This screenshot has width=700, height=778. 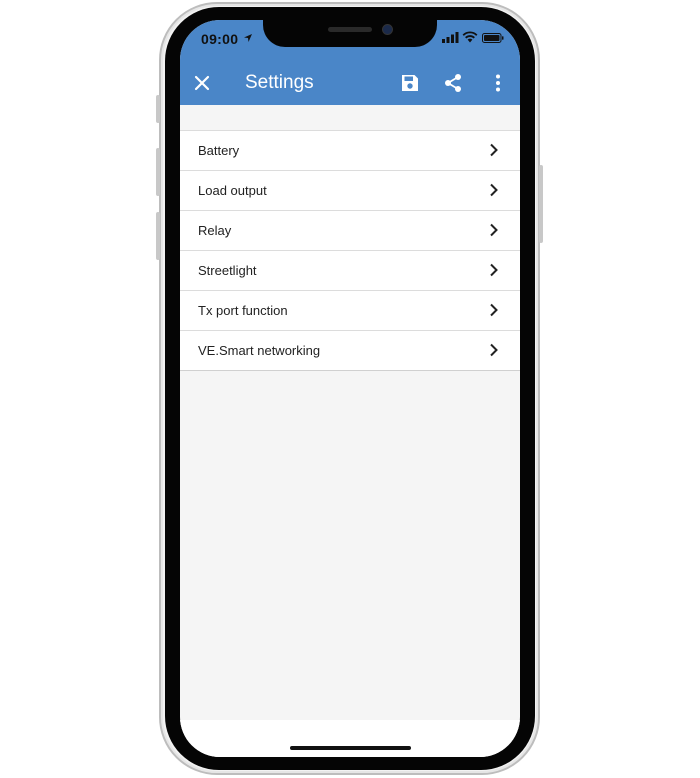 What do you see at coordinates (498, 83) in the screenshot?
I see `more-vert-icon` at bounding box center [498, 83].